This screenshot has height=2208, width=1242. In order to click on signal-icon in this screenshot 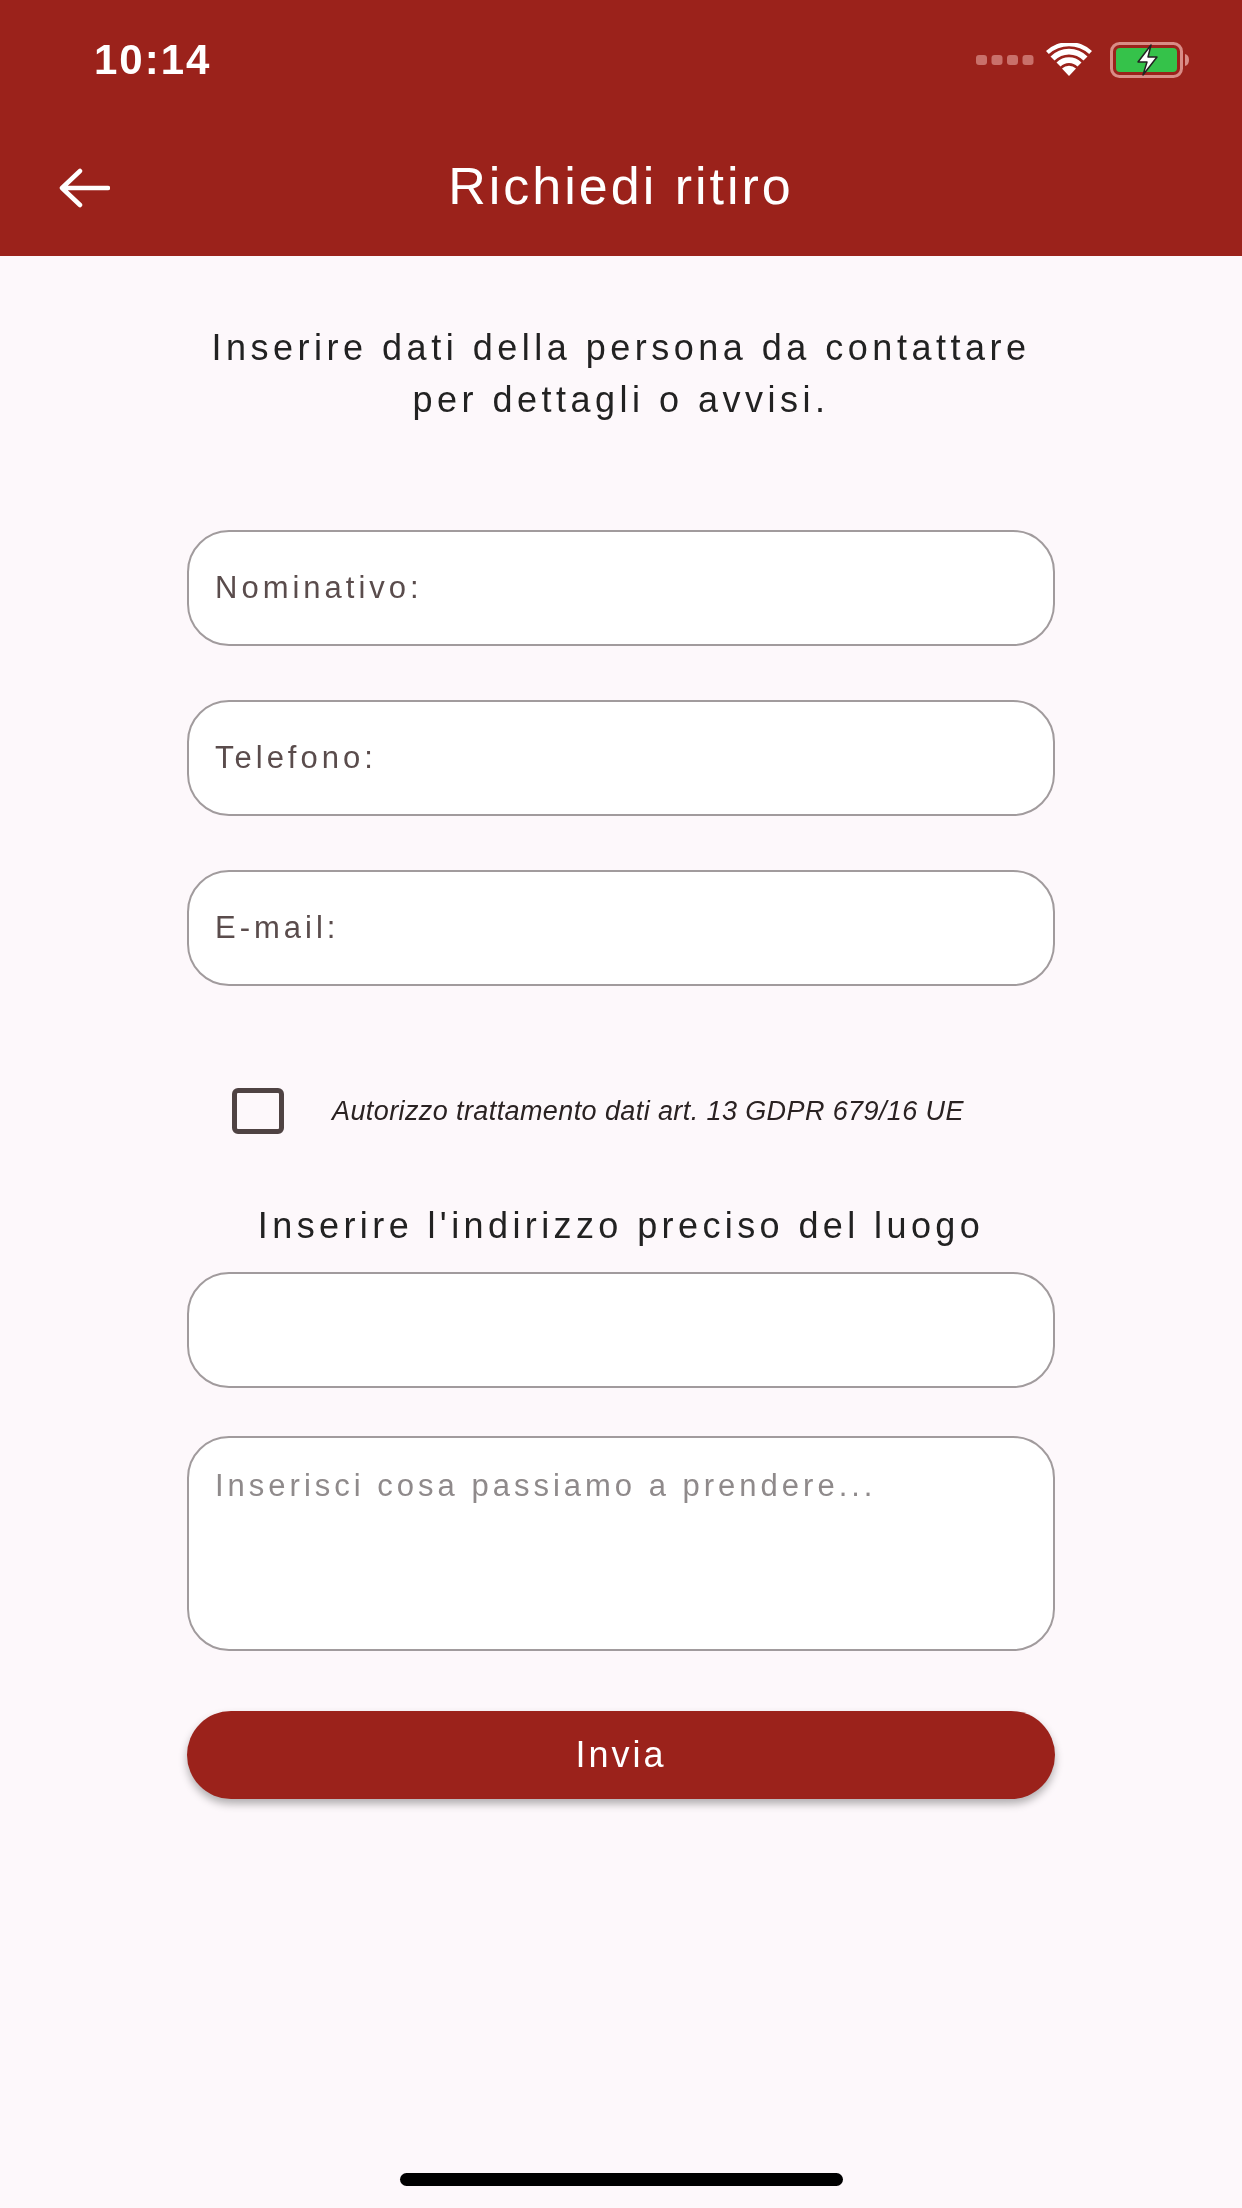, I will do `click(1005, 60)`.